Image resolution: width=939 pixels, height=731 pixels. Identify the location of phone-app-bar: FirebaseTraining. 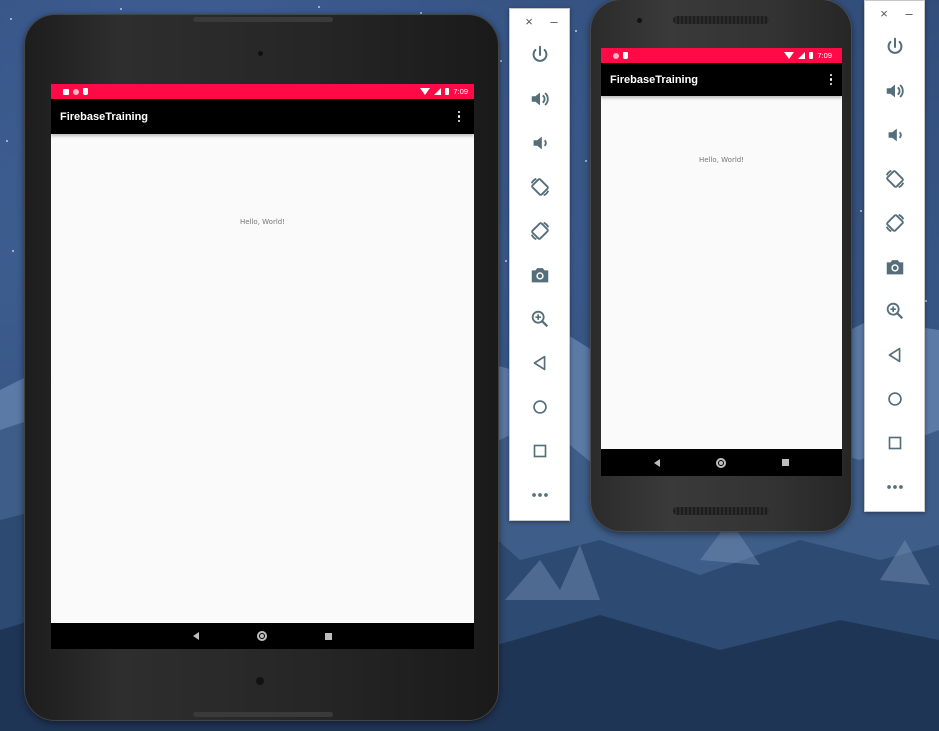
(721, 79).